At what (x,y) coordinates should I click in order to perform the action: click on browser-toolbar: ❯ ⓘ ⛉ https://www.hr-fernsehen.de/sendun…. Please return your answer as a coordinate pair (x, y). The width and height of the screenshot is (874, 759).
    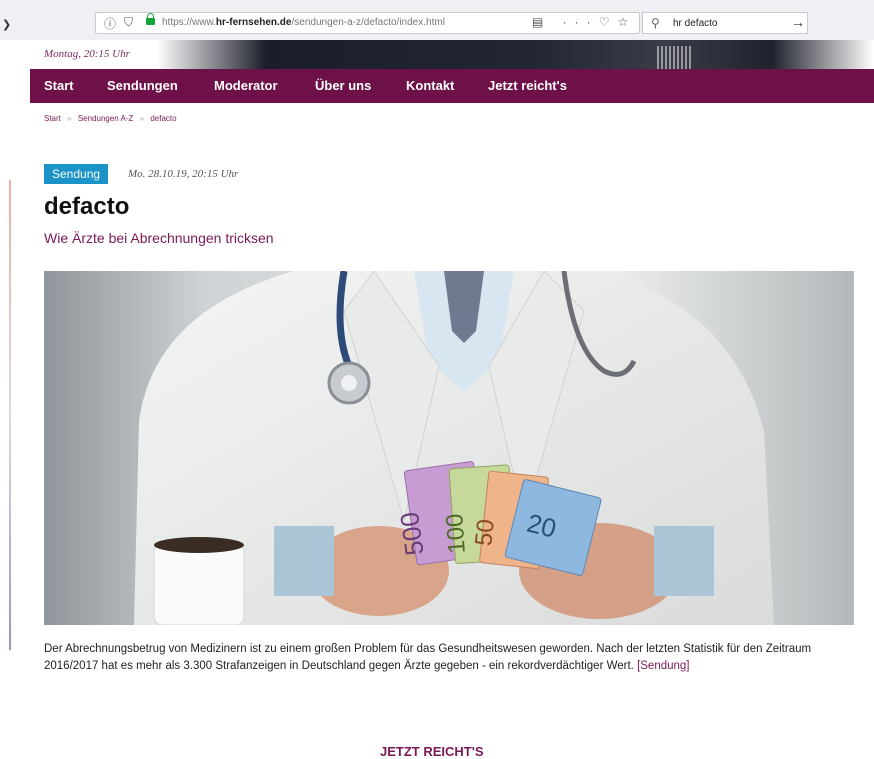
    Looking at the image, I should click on (437, 20).